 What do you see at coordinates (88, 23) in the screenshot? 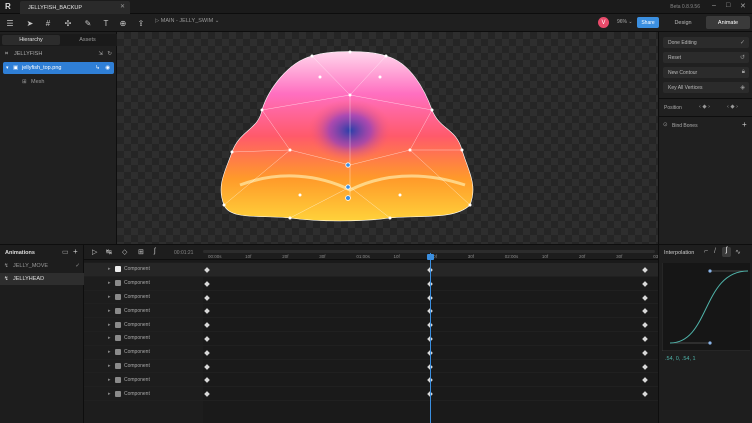
I see `pen-tool-icon: ✎` at bounding box center [88, 23].